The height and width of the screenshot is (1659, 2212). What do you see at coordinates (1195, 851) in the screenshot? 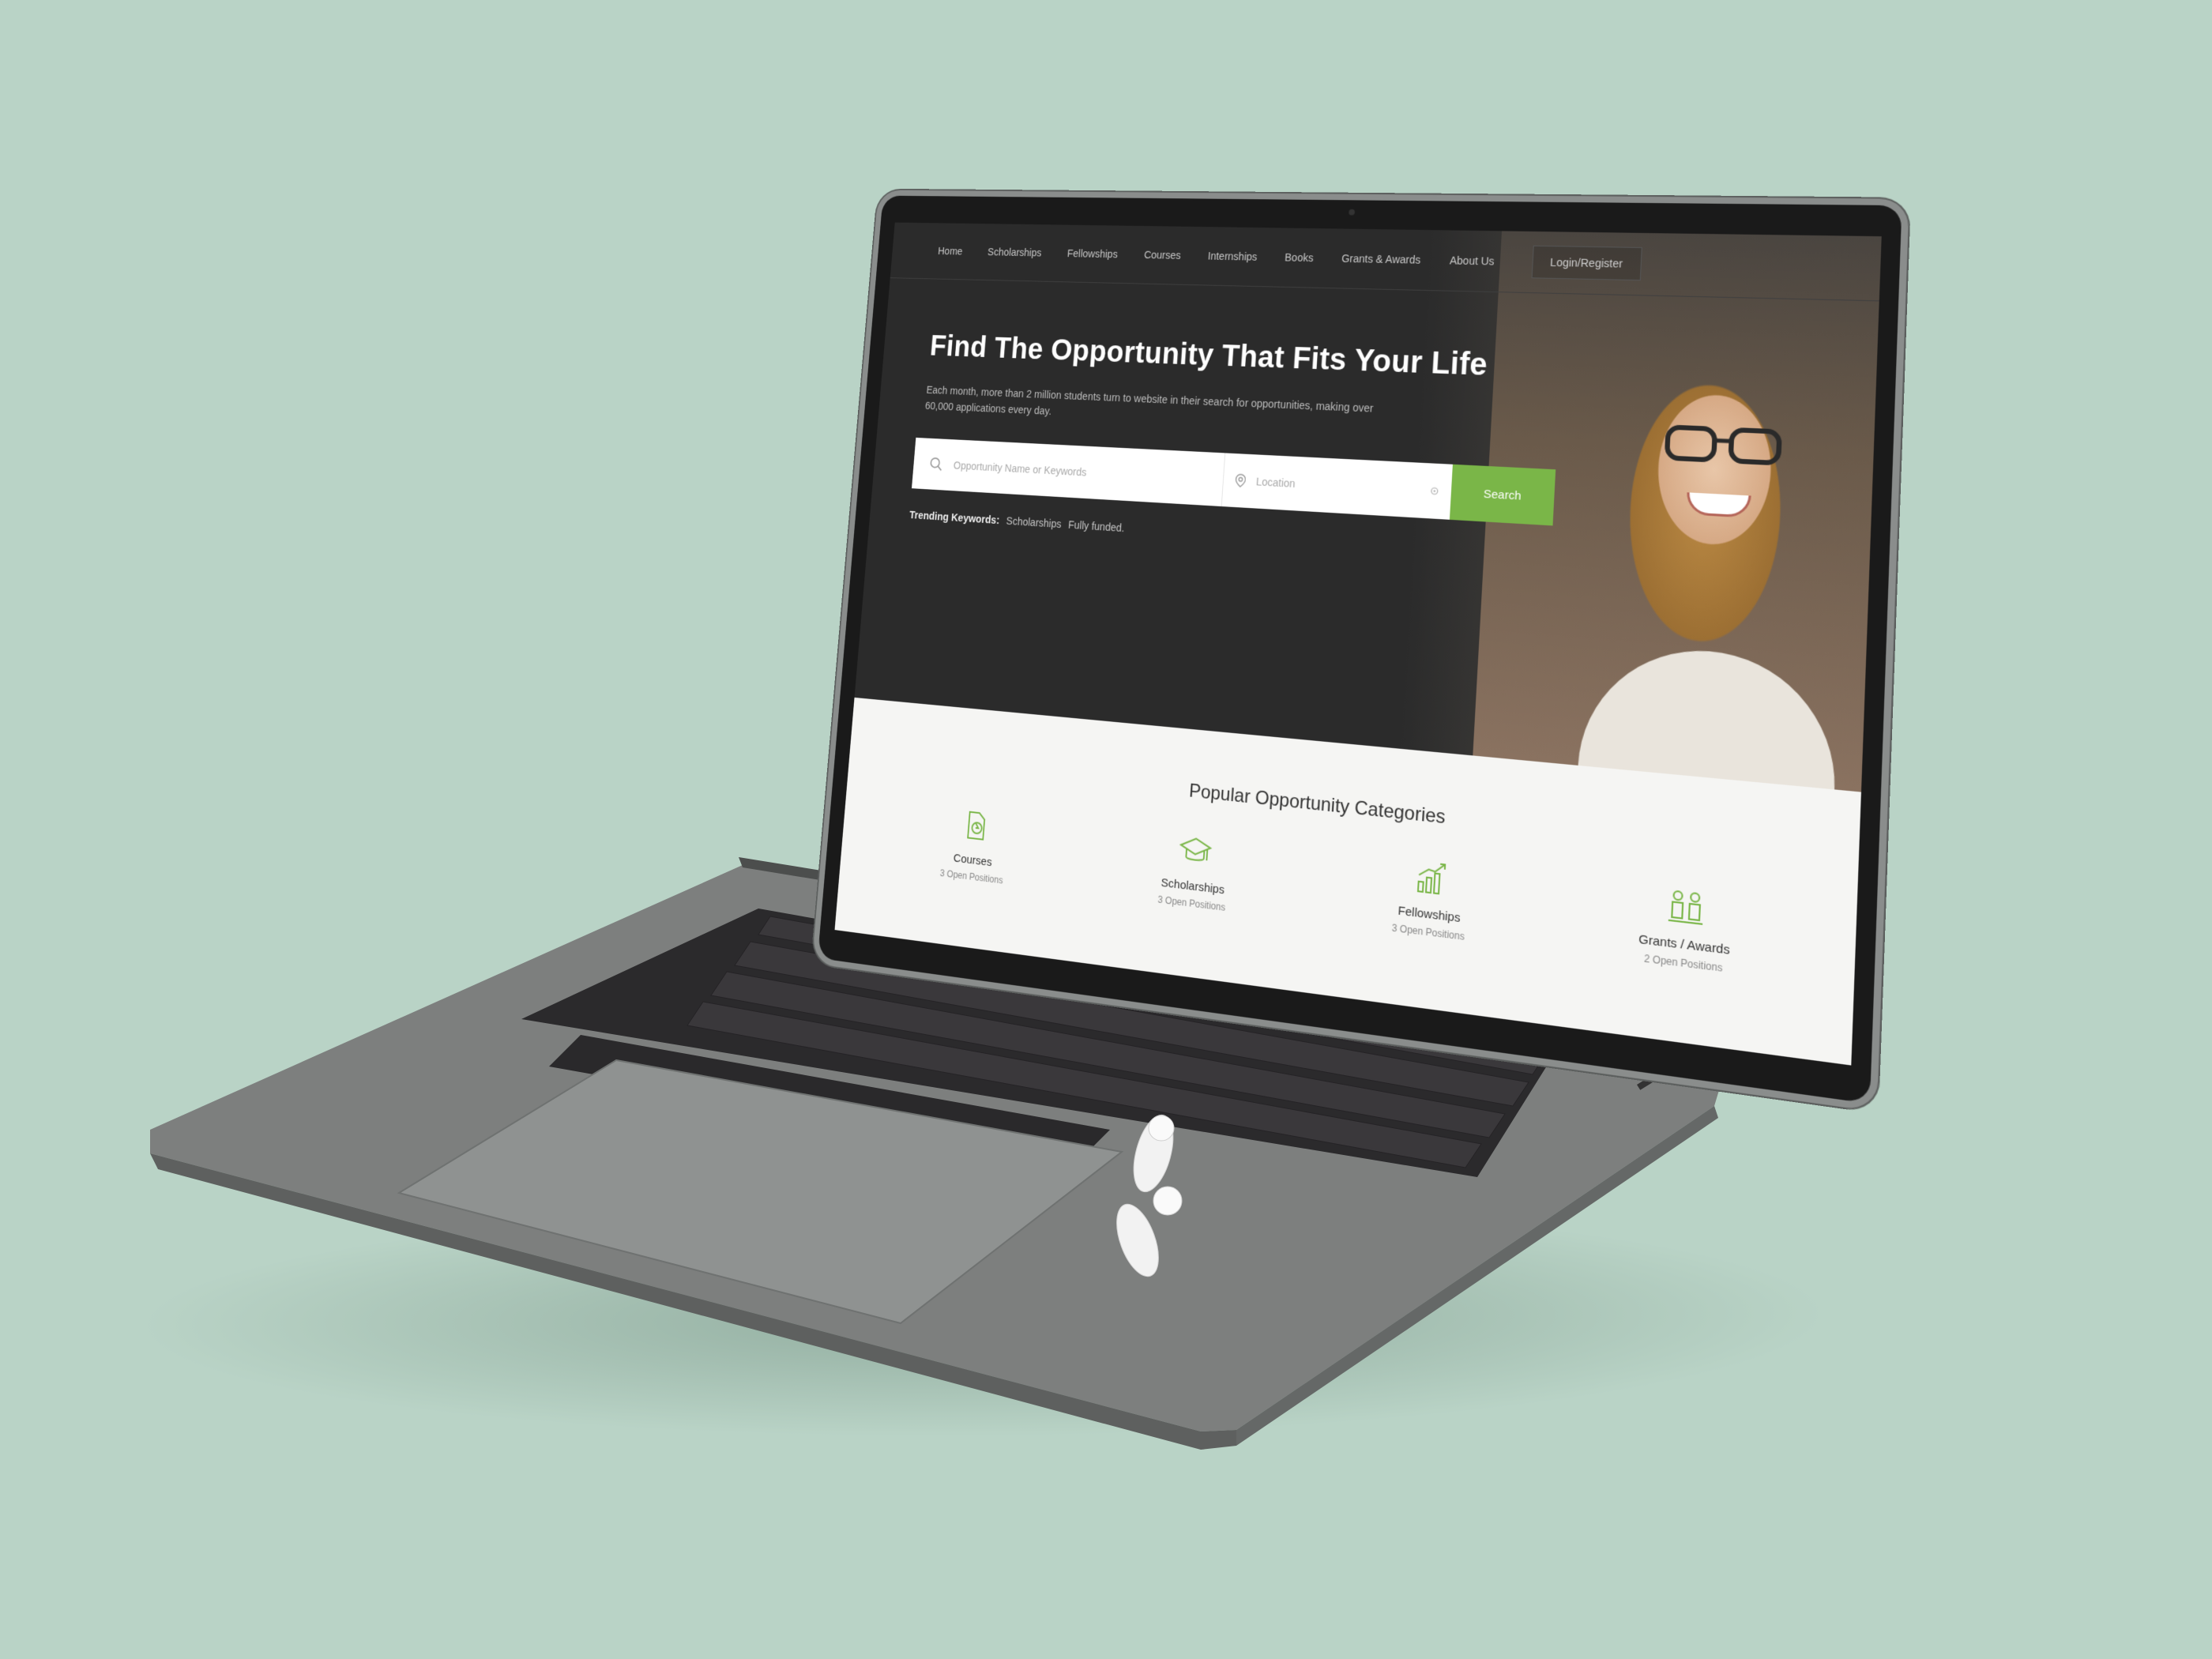
I see `graduation-cap-icon` at bounding box center [1195, 851].